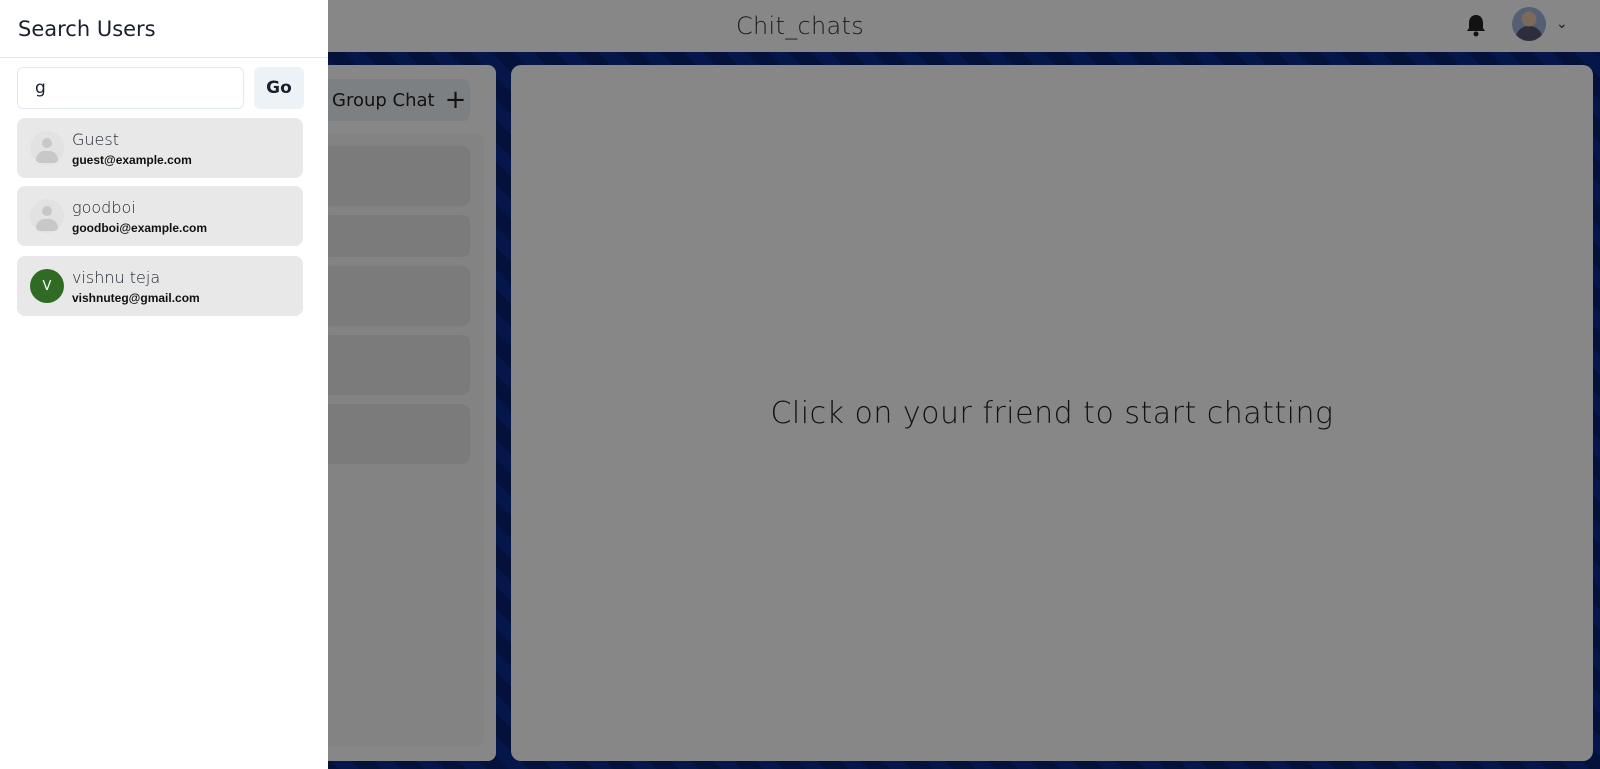 Image resolution: width=1600 pixels, height=769 pixels. What do you see at coordinates (47, 286) in the screenshot?
I see `user-initial-avatar: V` at bounding box center [47, 286].